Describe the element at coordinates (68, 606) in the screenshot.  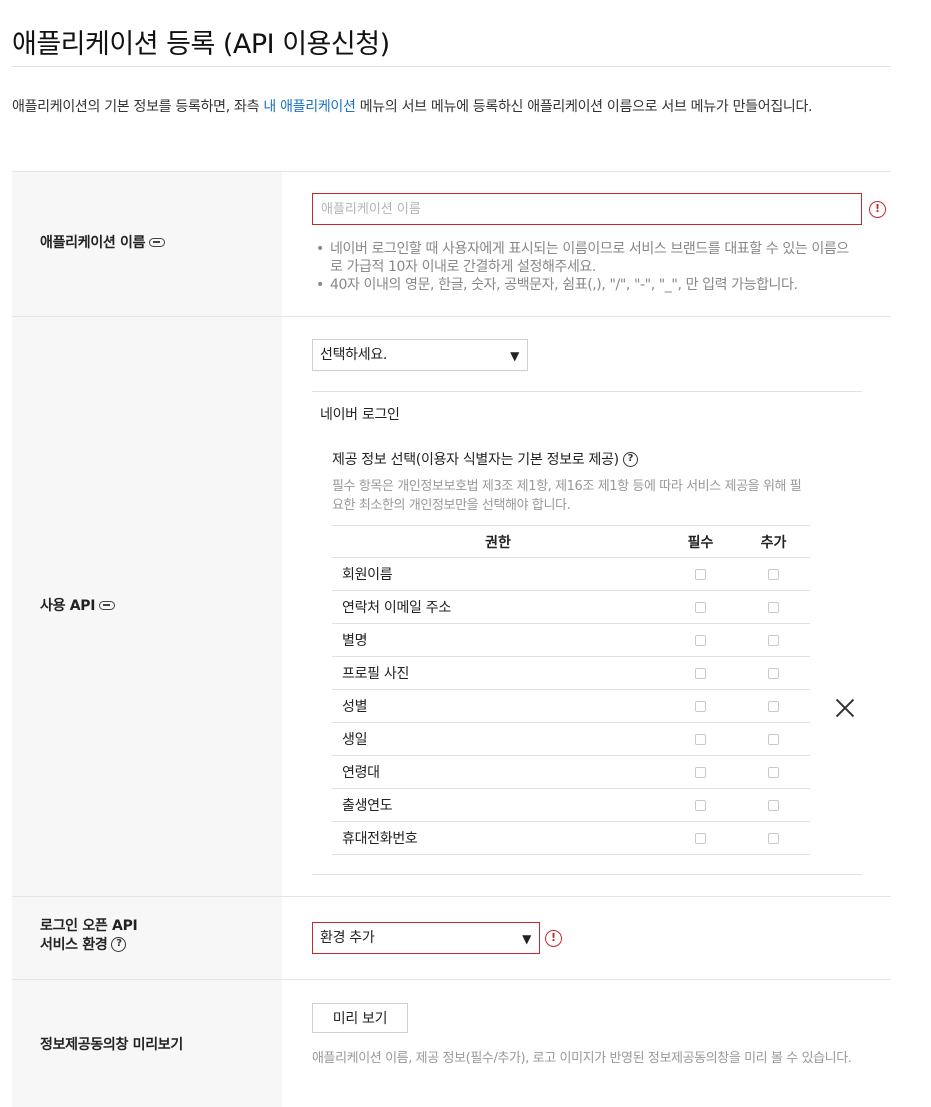
I see `api-label-text: 사용 API` at that location.